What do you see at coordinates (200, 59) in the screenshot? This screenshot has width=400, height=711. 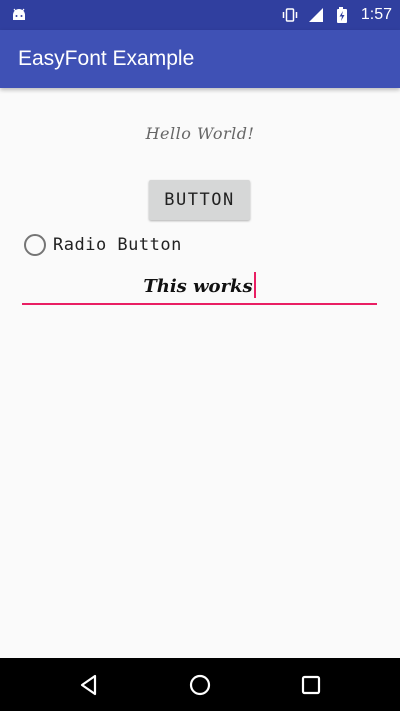 I see `app-bar: EasyFont Example` at bounding box center [200, 59].